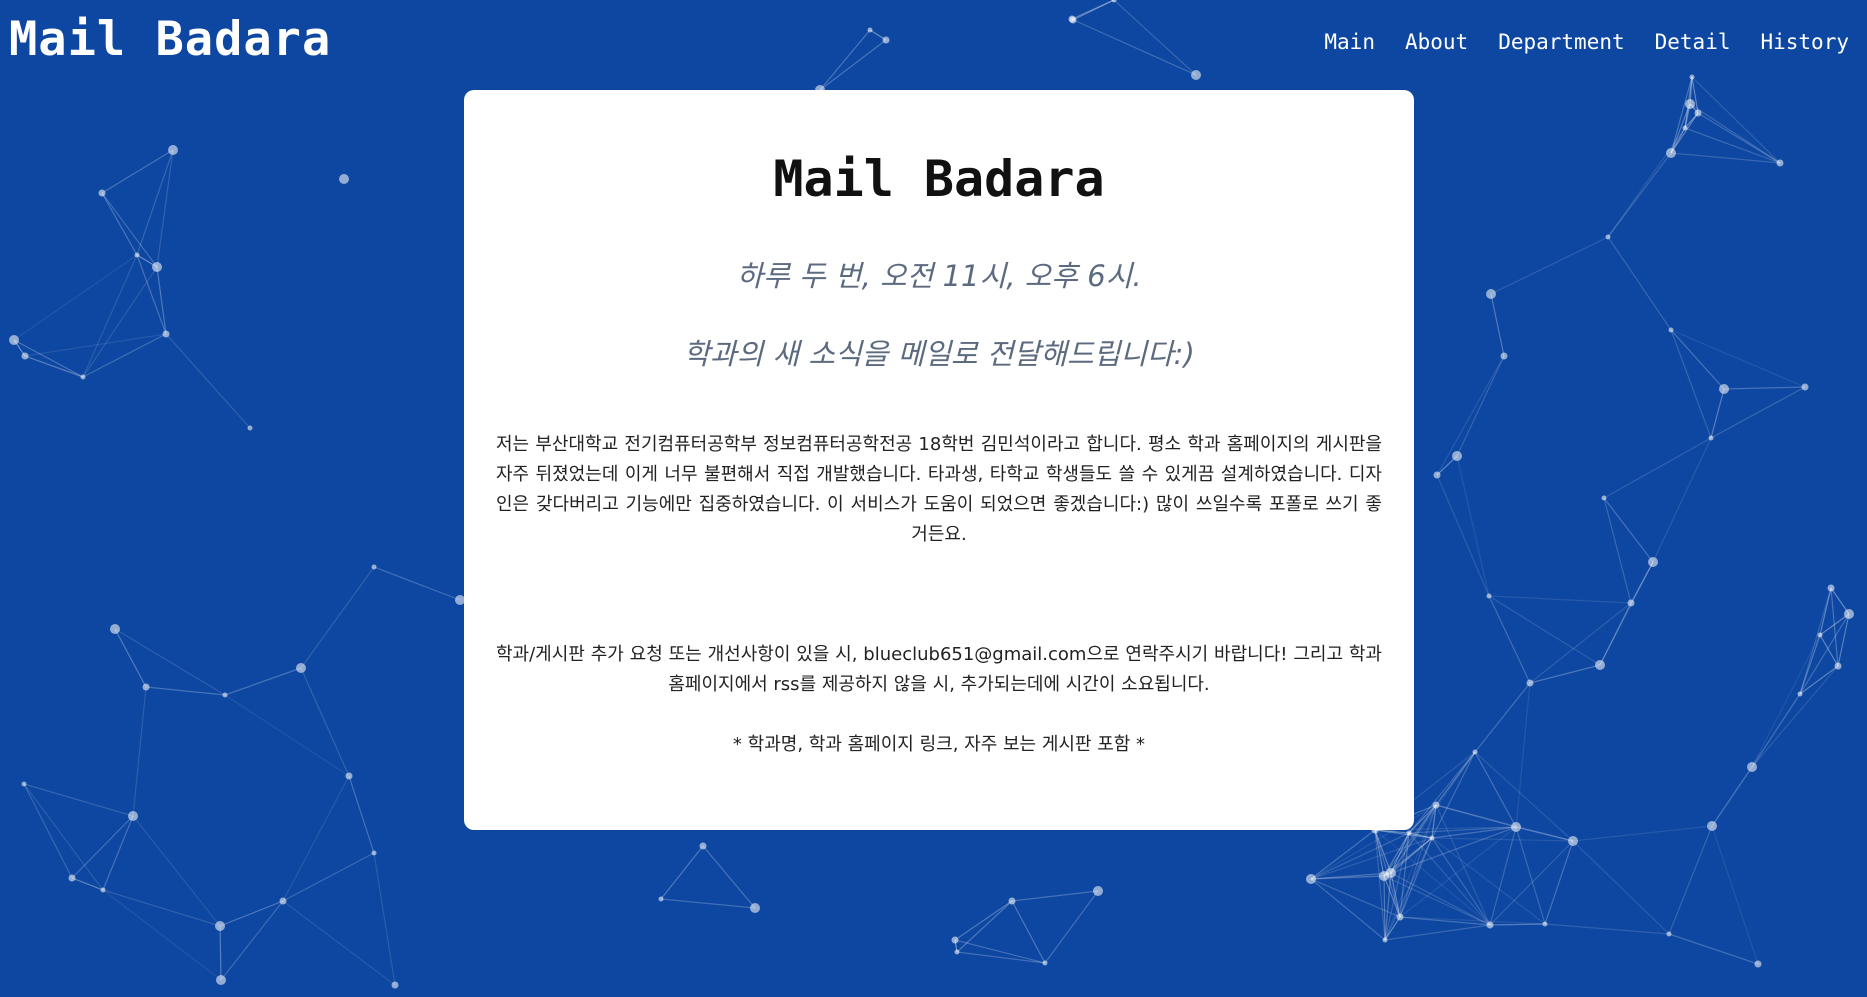 The image size is (1867, 997). Describe the element at coordinates (939, 276) in the screenshot. I see `tagline-schedule: 하루 두 번, 오전 11시, 오후 6시.` at that location.